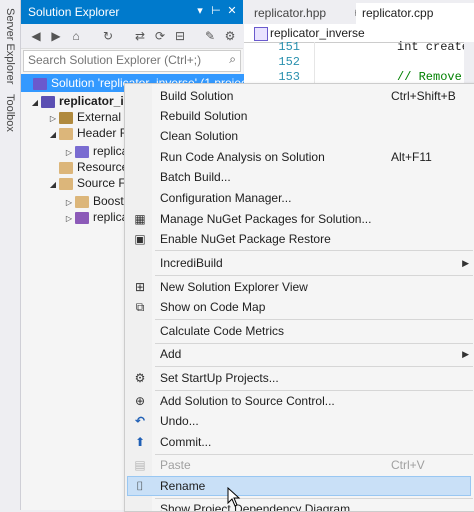  What do you see at coordinates (289, 77) in the screenshot?
I see `line-number: 153` at bounding box center [289, 77].